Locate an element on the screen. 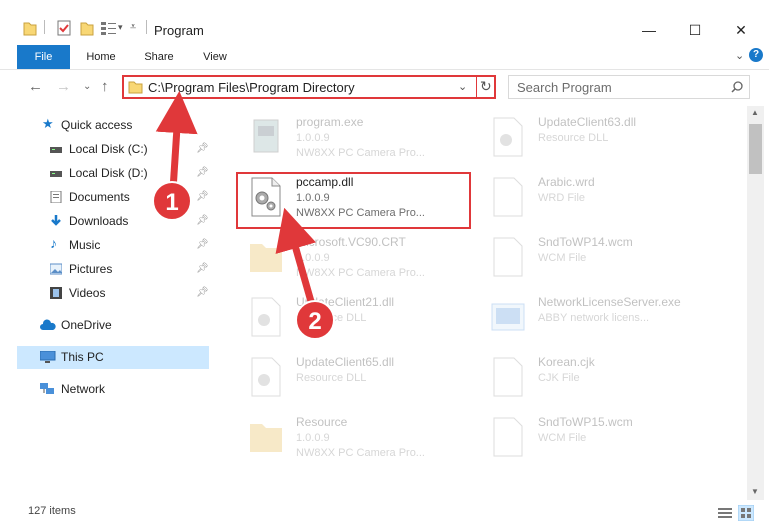  annotation-arrows is located at coordinates (235, 198).